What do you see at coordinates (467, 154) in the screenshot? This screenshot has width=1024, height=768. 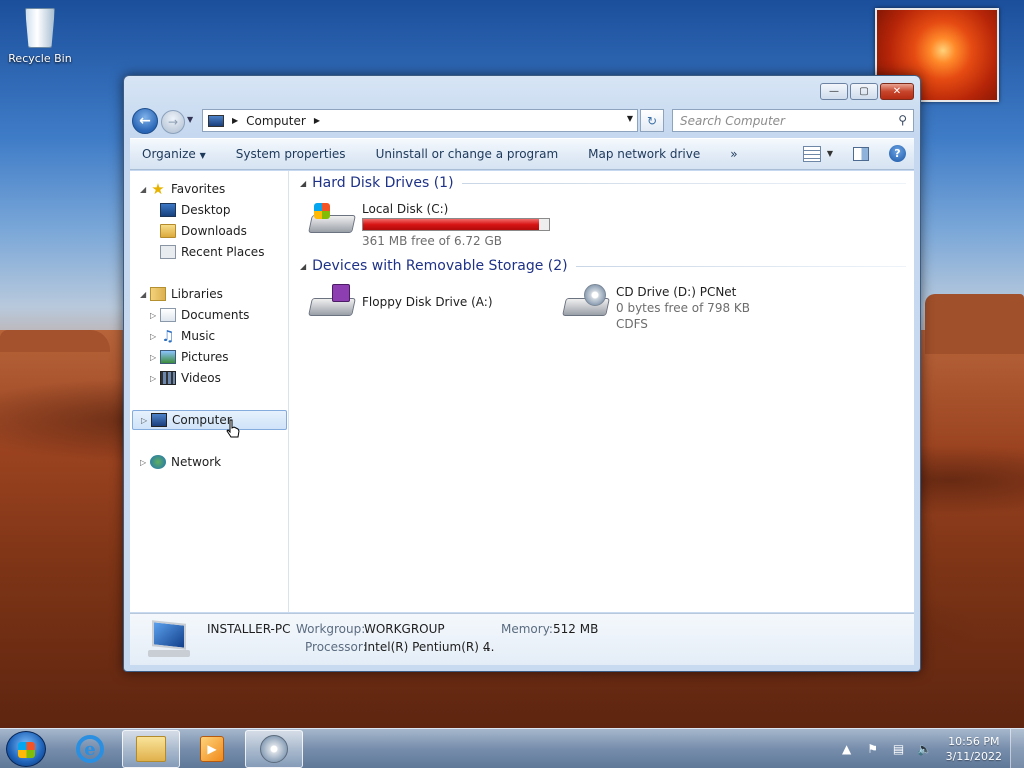 I see `uninstall-program-button: Uninstall or change a program` at bounding box center [467, 154].